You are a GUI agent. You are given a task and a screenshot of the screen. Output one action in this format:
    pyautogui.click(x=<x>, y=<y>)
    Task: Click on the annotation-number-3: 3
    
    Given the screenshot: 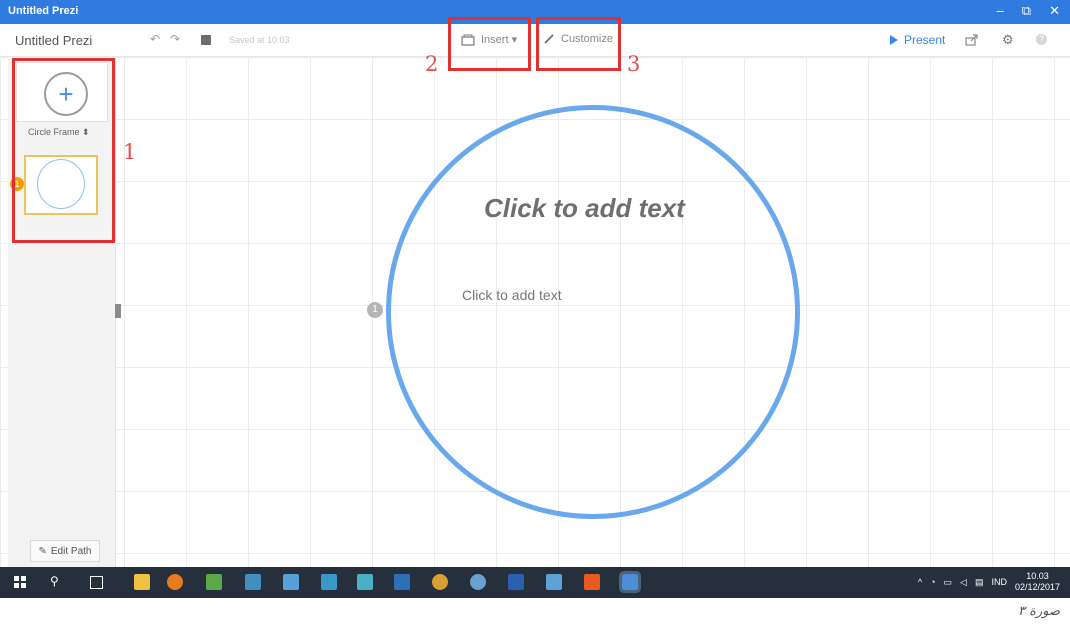 What is the action you would take?
    pyautogui.click(x=634, y=64)
    